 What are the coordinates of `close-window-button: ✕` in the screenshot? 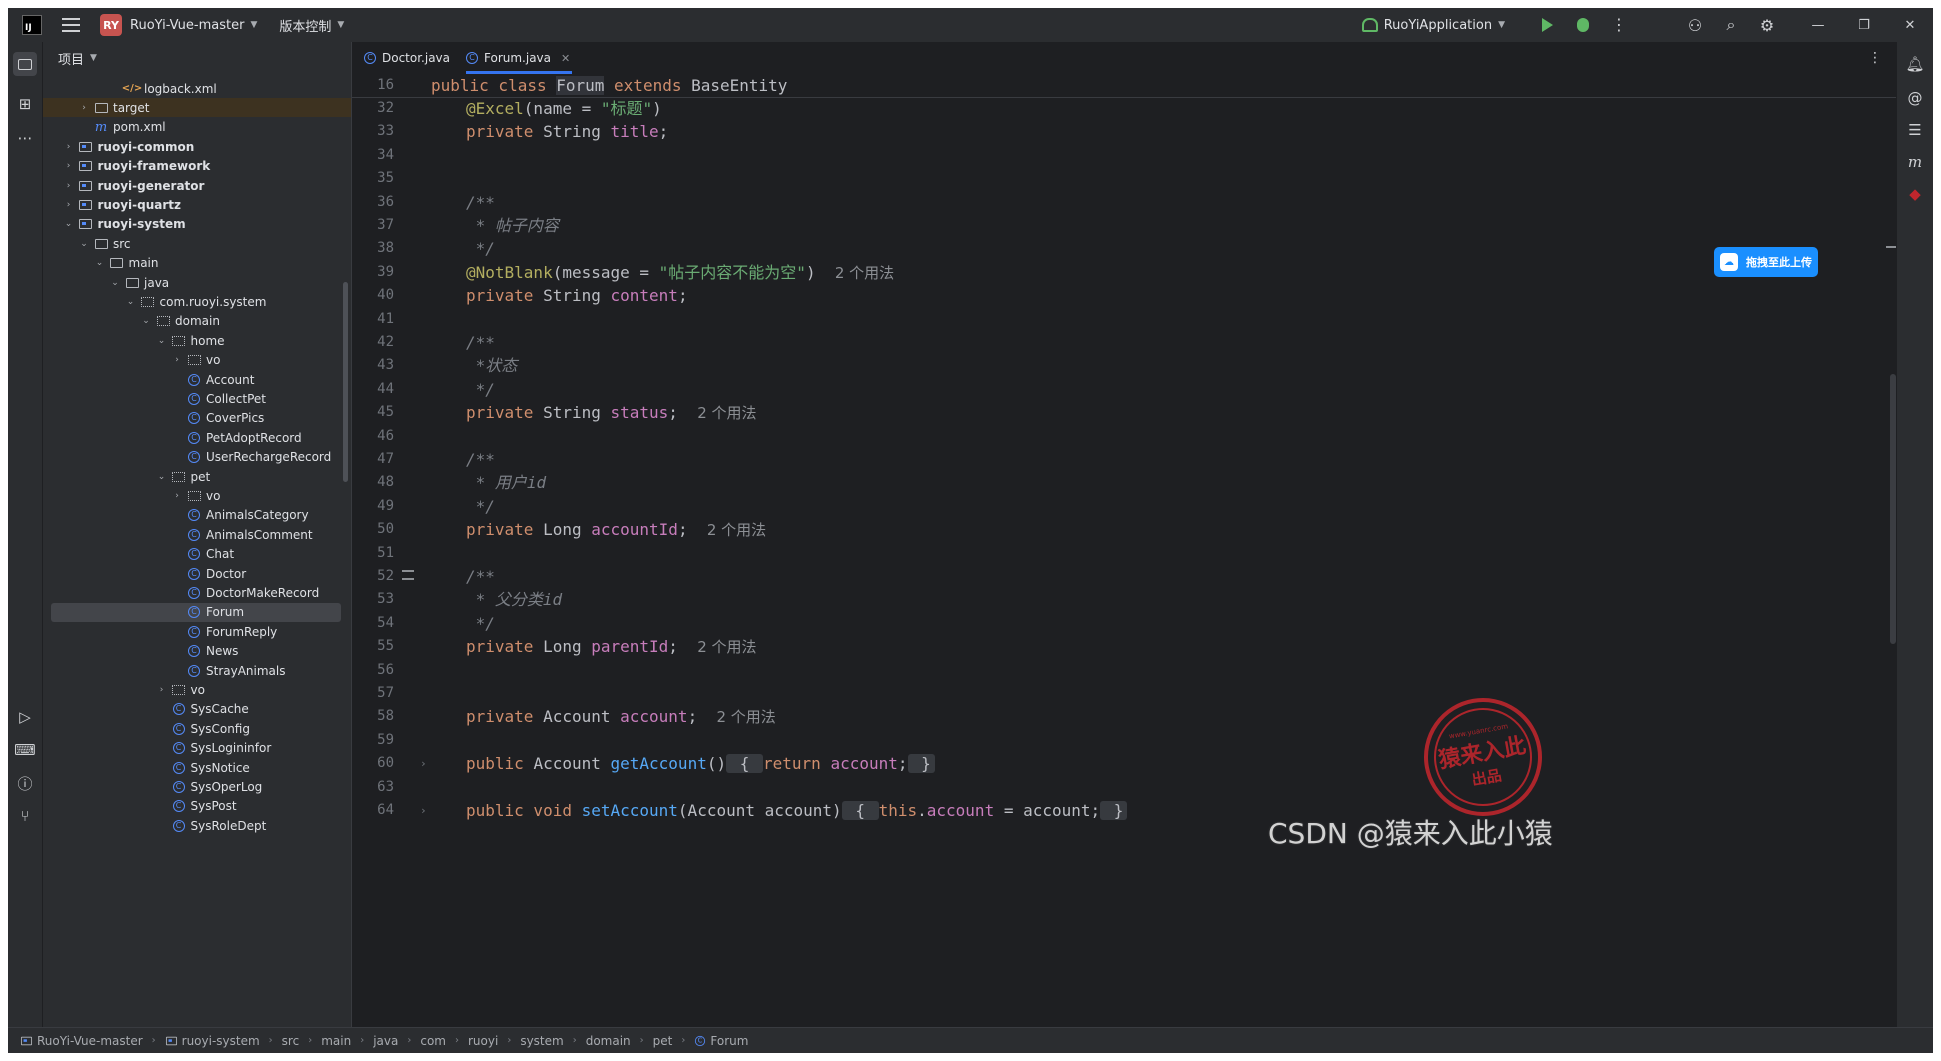 It's located at (1910, 25).